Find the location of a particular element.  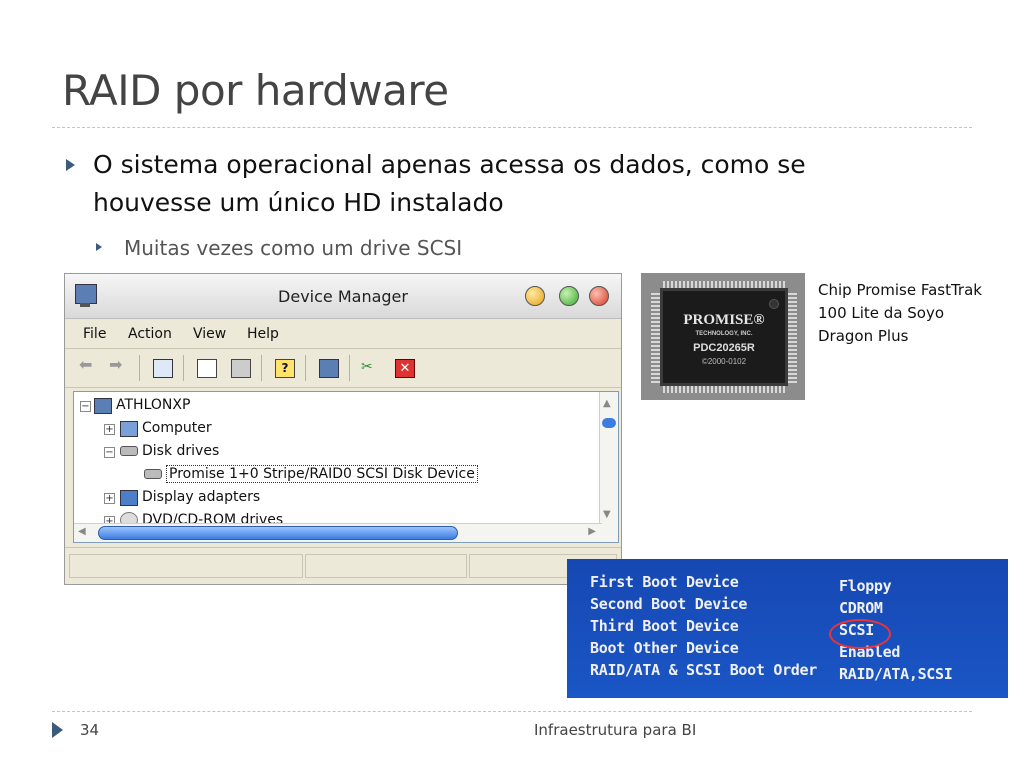

help-icon: ? is located at coordinates (285, 368).